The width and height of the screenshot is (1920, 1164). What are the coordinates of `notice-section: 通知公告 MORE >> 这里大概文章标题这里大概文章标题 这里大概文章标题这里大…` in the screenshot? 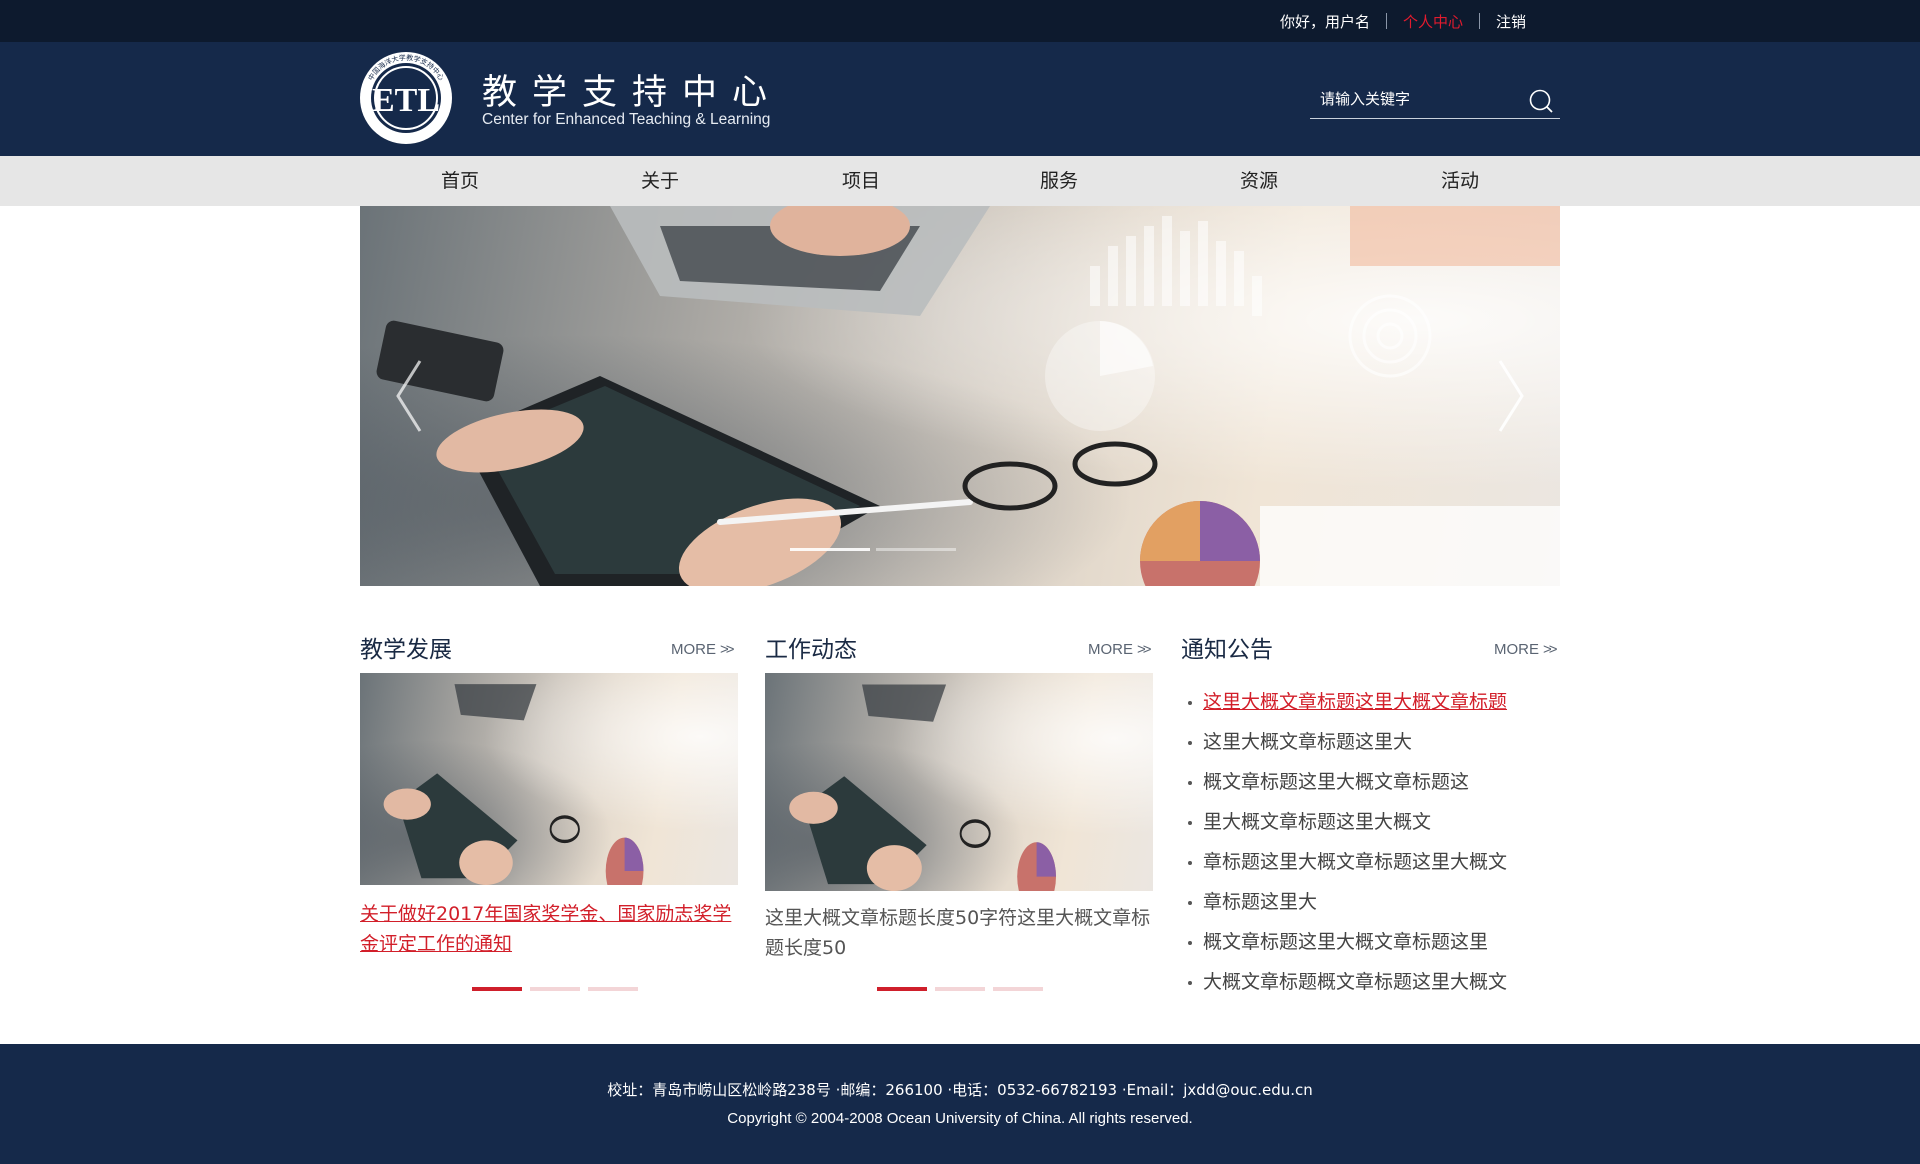 It's located at (1371, 811).